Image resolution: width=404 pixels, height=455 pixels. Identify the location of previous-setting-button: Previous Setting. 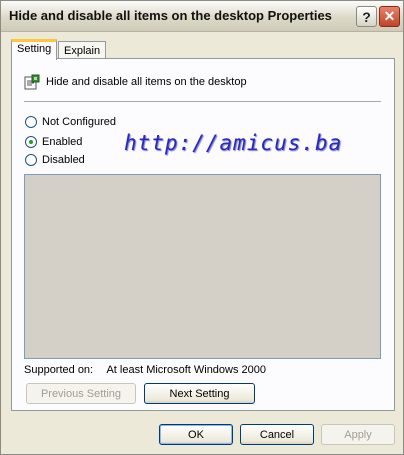
(81, 393).